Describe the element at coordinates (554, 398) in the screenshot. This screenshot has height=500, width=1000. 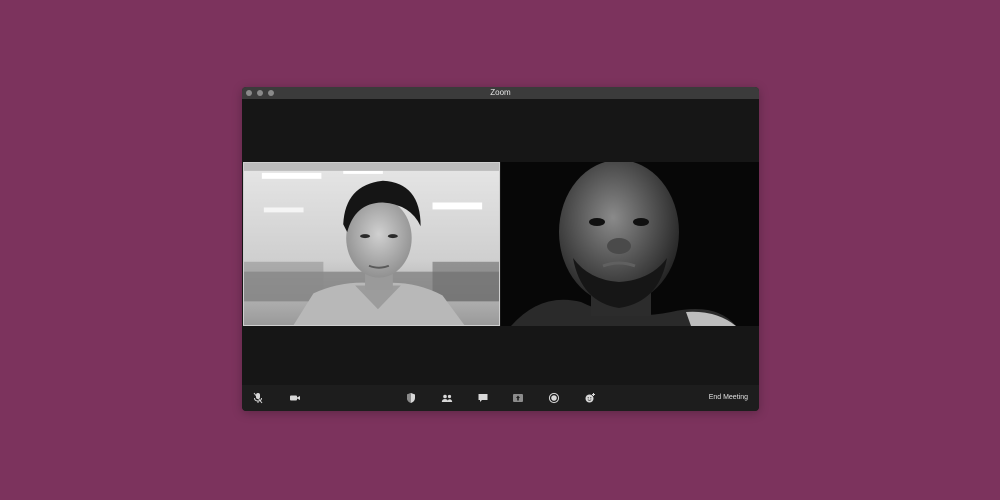
I see `record-icon` at that location.